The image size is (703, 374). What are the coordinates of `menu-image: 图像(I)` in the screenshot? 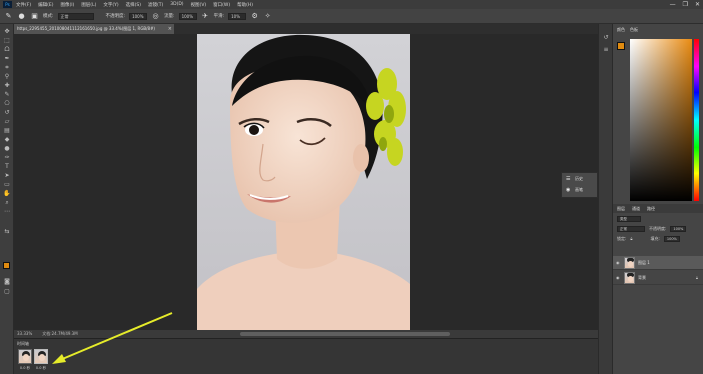 It's located at (67, 5).